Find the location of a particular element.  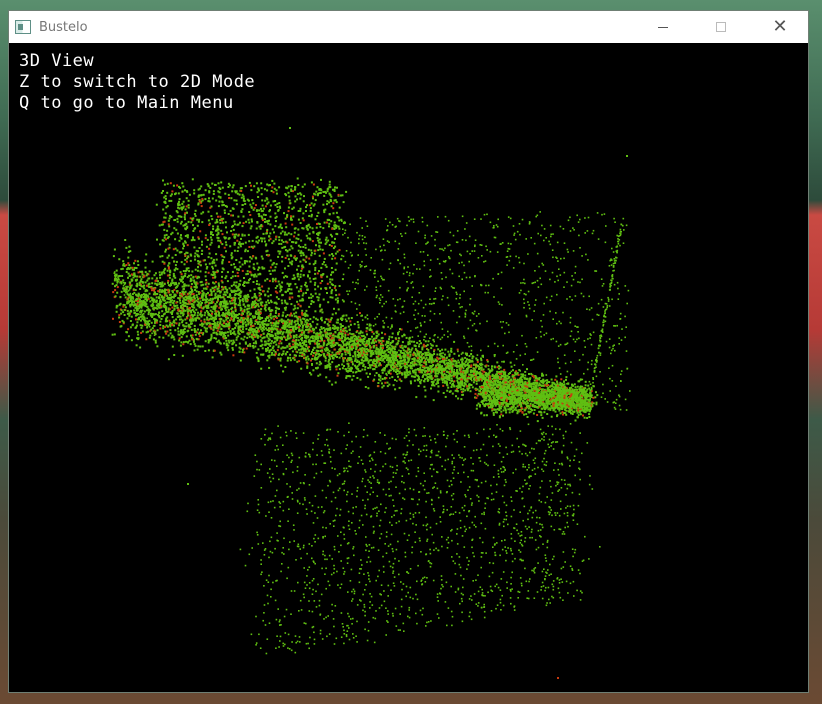

close-icon: ✕ is located at coordinates (780, 26).